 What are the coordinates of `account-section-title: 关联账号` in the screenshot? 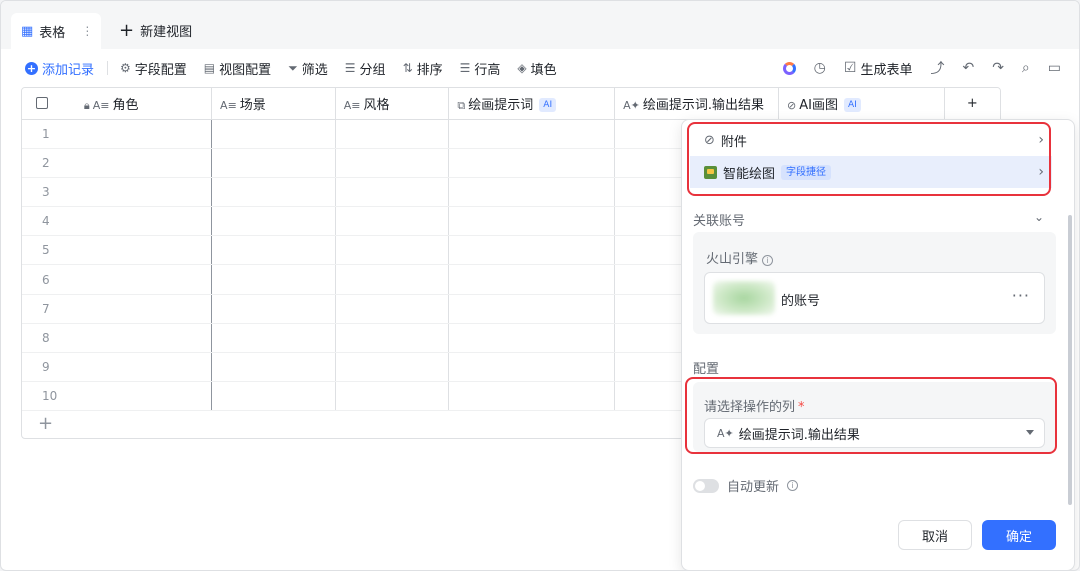 It's located at (719, 221).